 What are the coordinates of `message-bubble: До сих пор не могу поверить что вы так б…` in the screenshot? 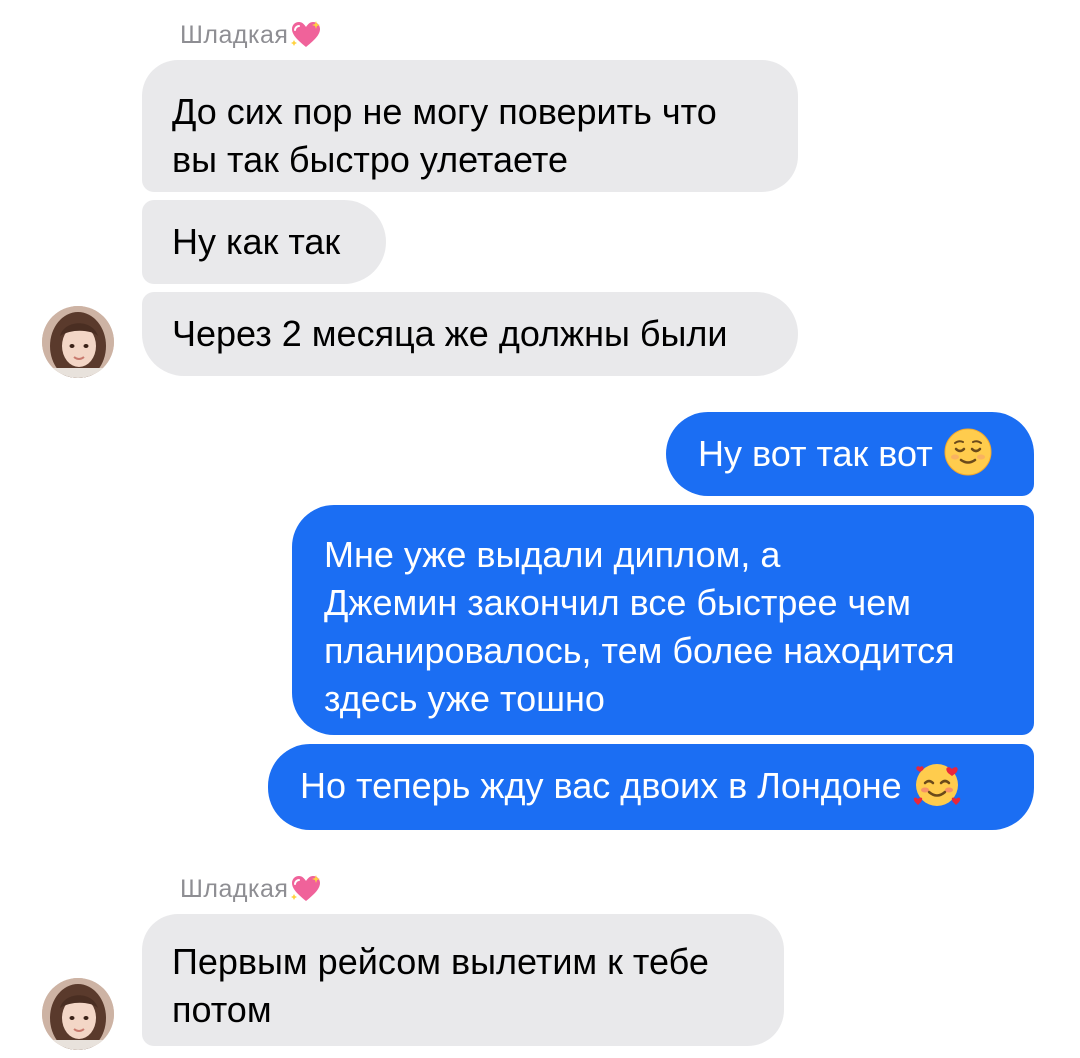 It's located at (470, 126).